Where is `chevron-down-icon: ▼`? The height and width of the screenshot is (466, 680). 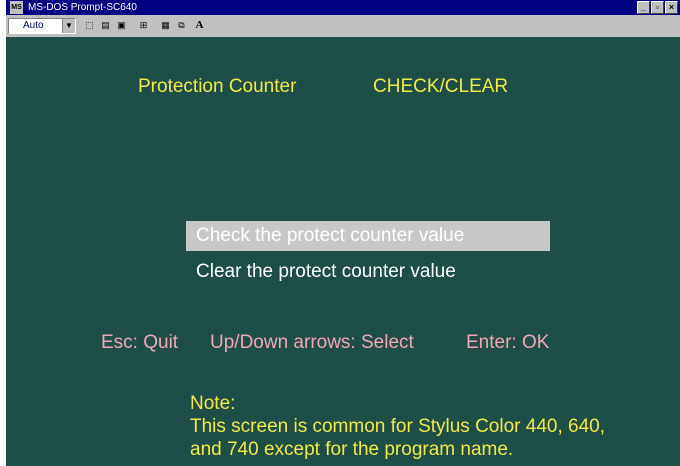
chevron-down-icon: ▼ is located at coordinates (68, 26).